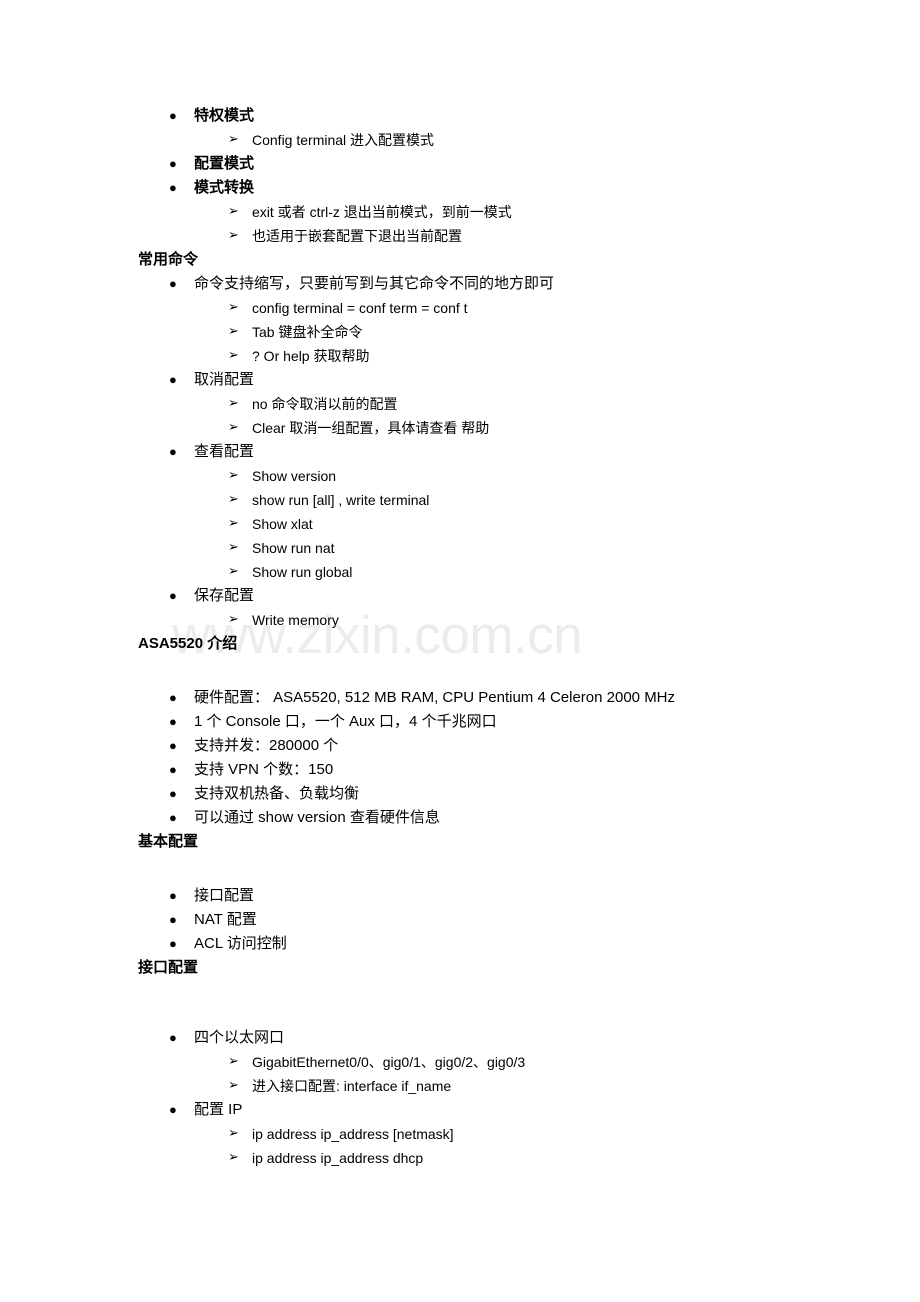 The image size is (920, 1302). What do you see at coordinates (224, 451) in the screenshot?
I see `list-item-label: 查看配置` at bounding box center [224, 451].